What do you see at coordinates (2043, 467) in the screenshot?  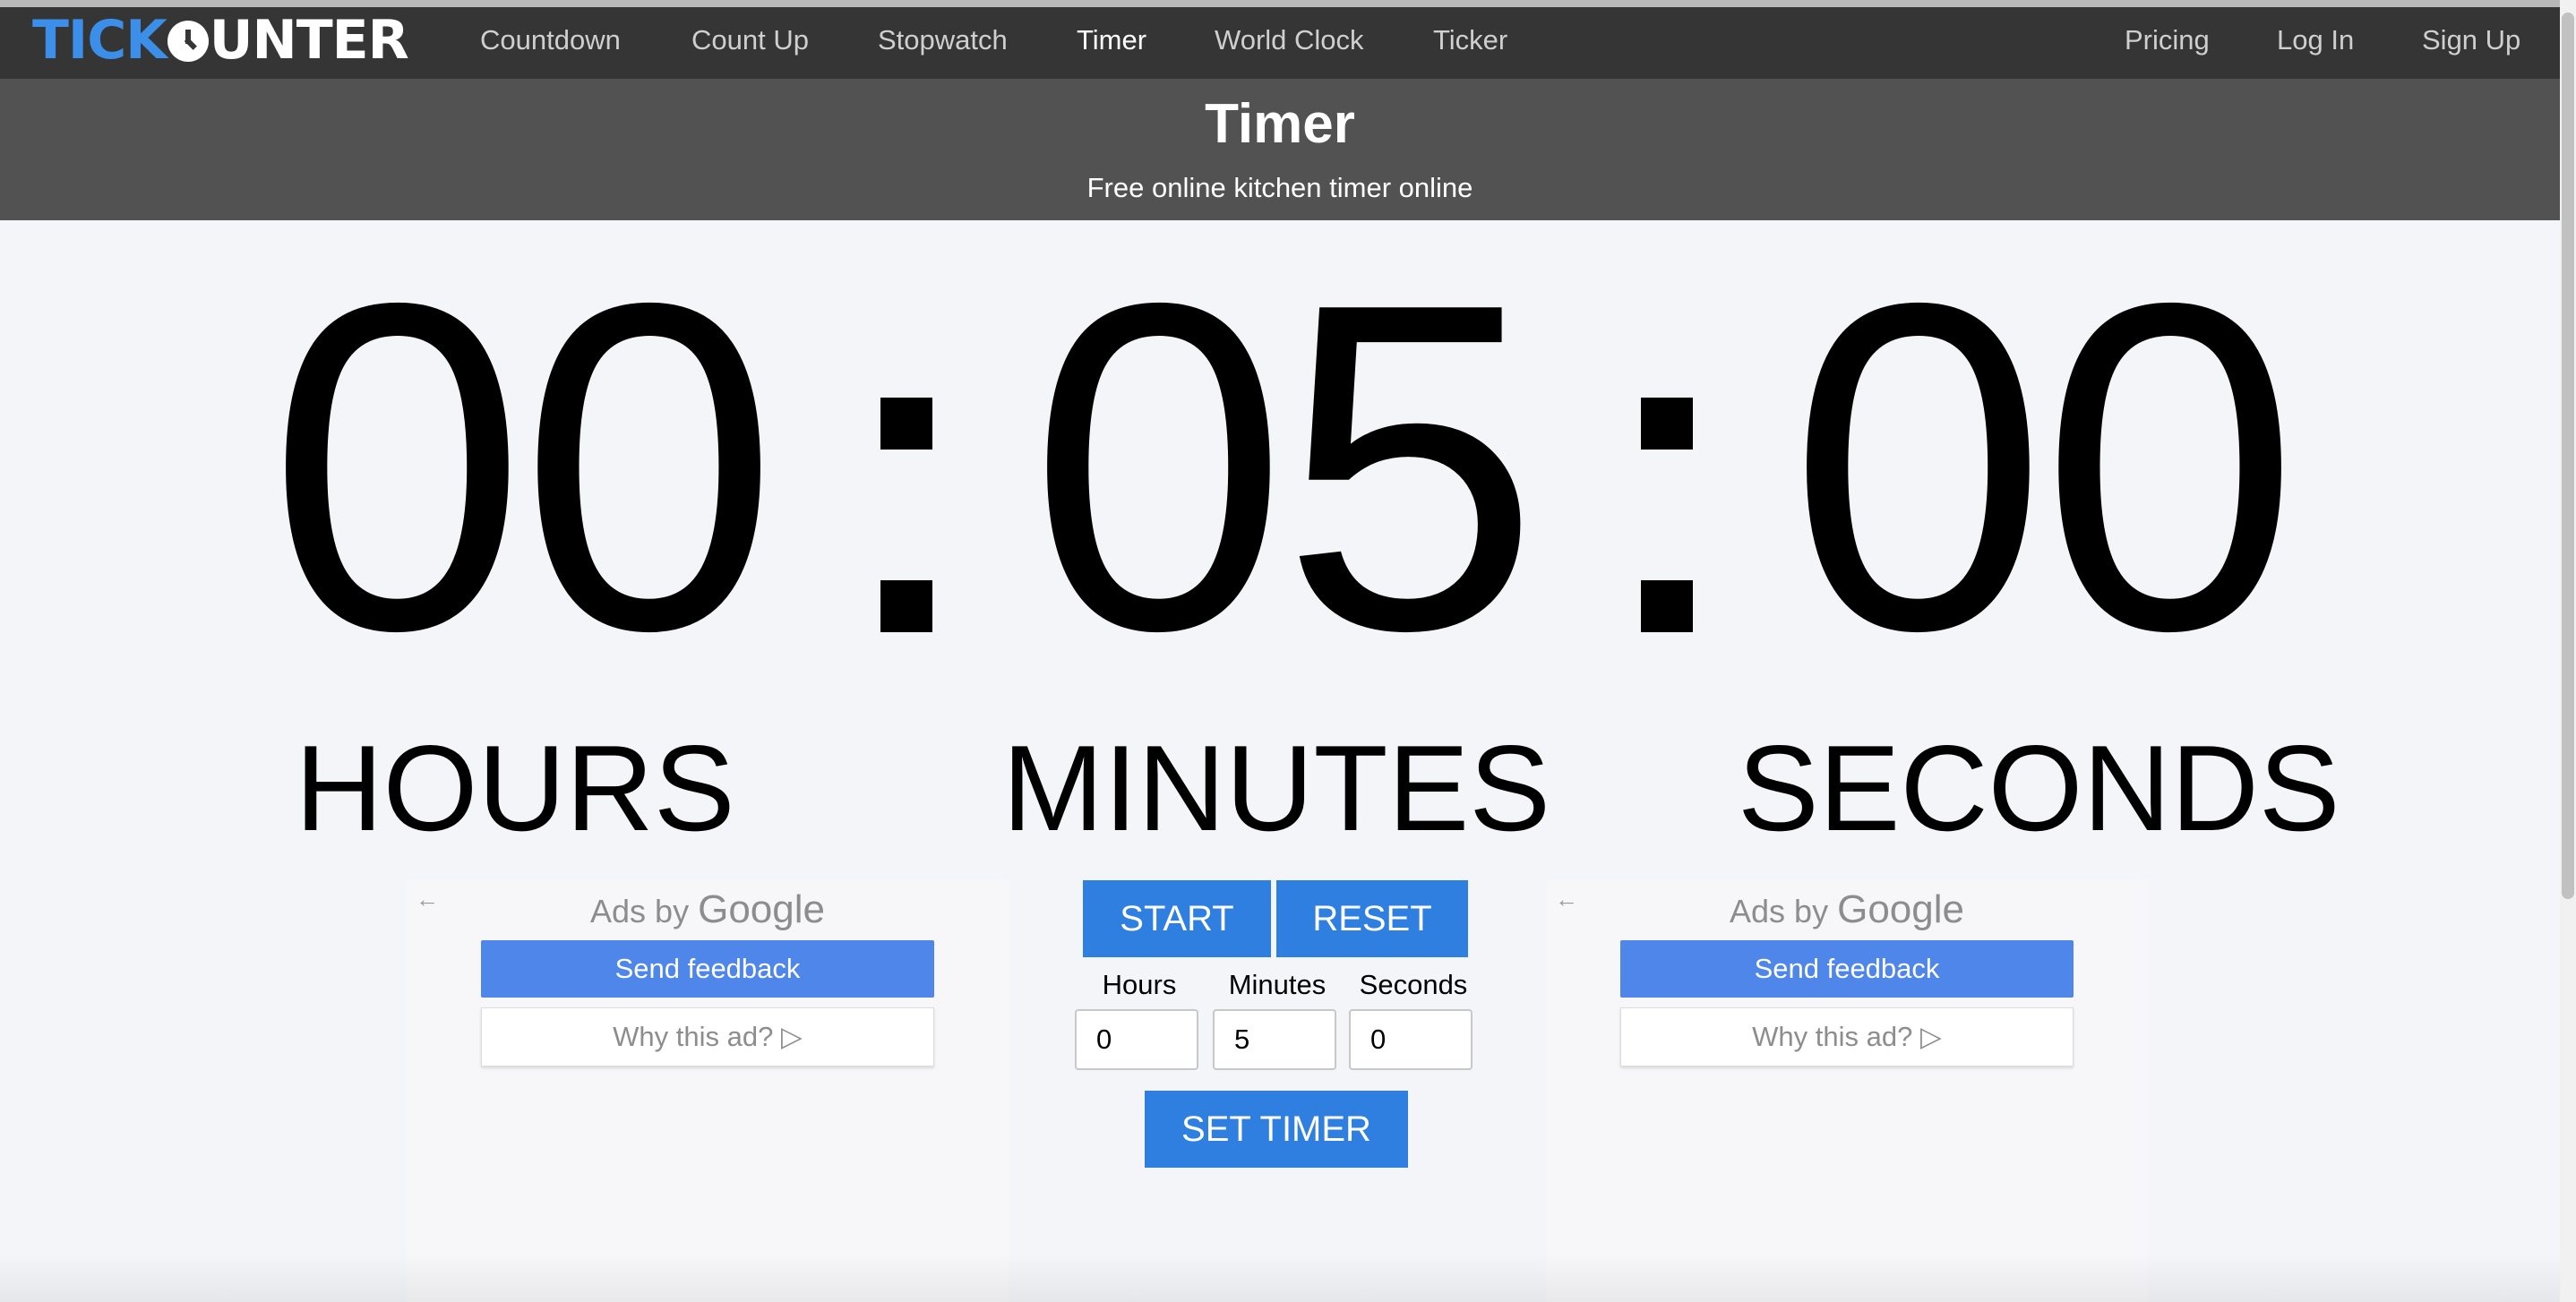 I see `seconds-display: 00` at bounding box center [2043, 467].